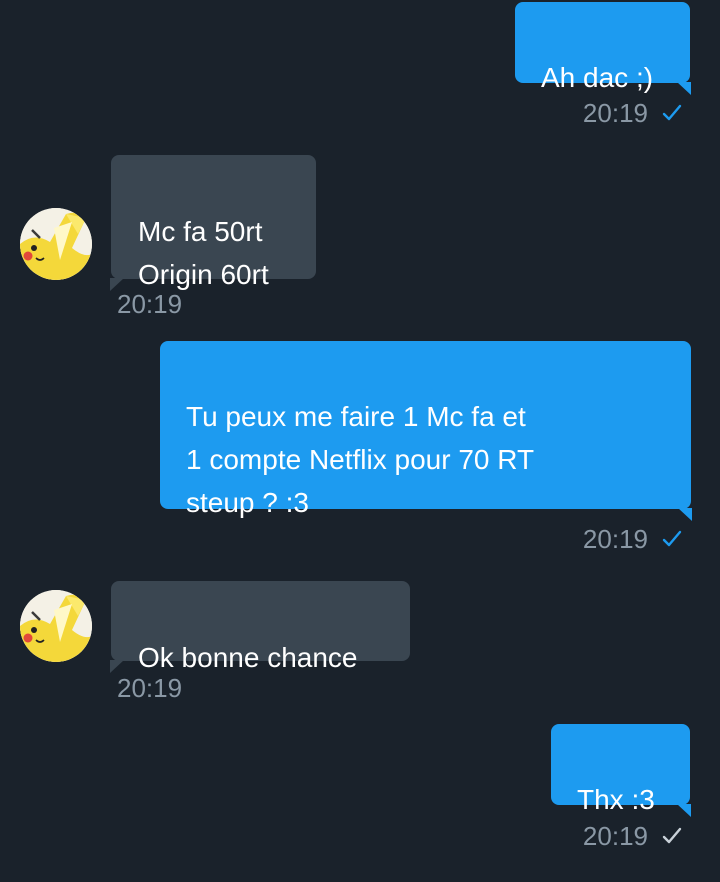  What do you see at coordinates (203, 253) in the screenshot?
I see `message-text: Mc fa 50rt Origin 60rt` at bounding box center [203, 253].